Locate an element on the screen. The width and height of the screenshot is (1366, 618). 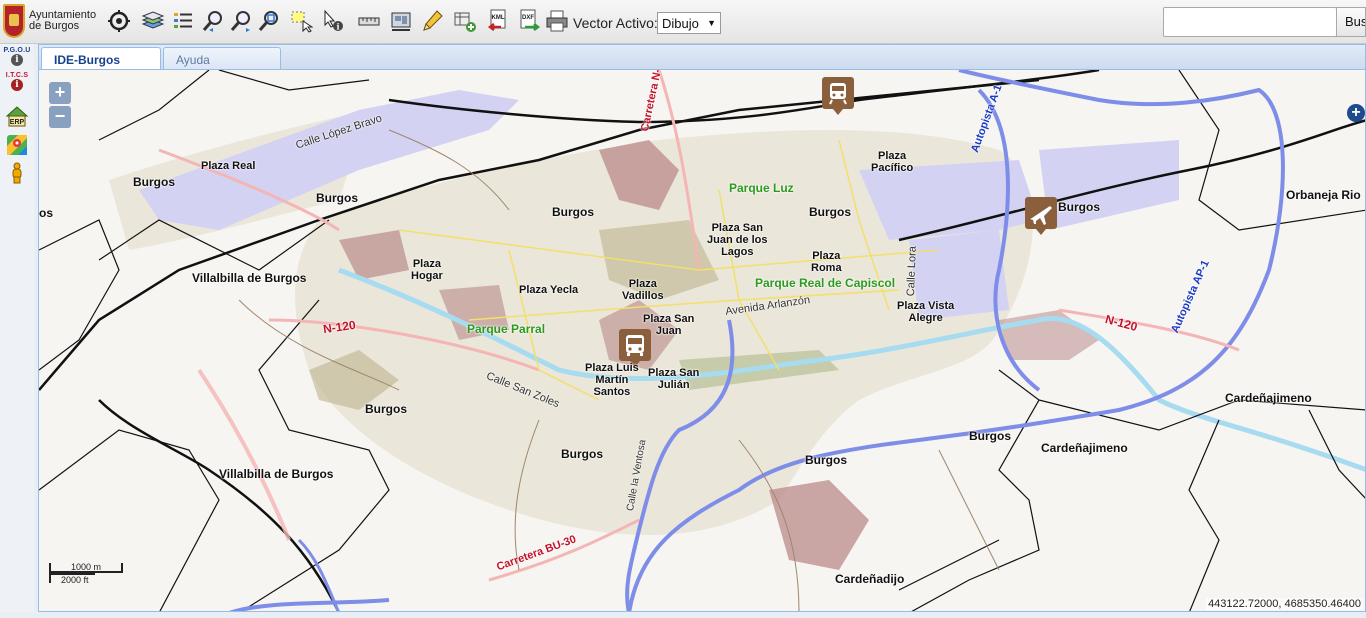
print-icon is located at coordinates (557, 21).